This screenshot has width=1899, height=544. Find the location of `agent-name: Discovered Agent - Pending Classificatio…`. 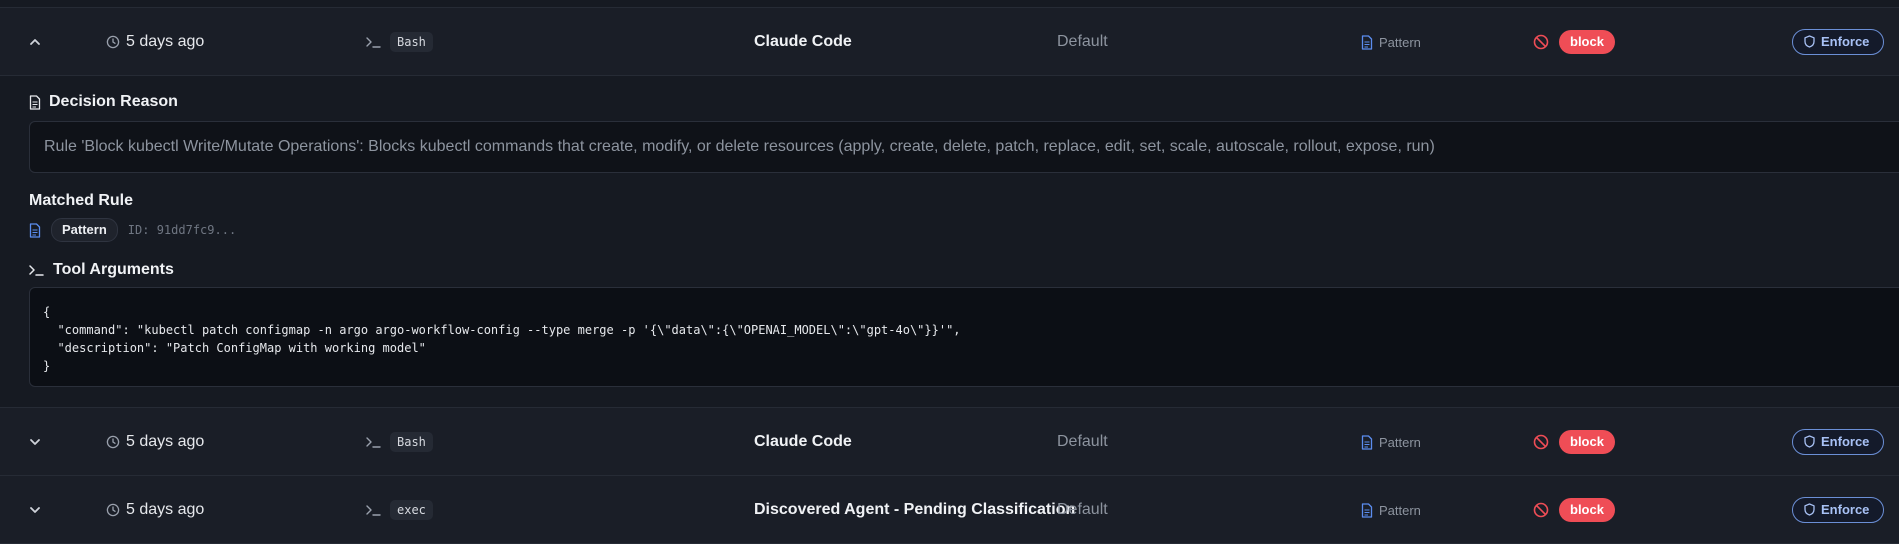

agent-name: Discovered Agent - Pending Classificatio… is located at coordinates (915, 509).